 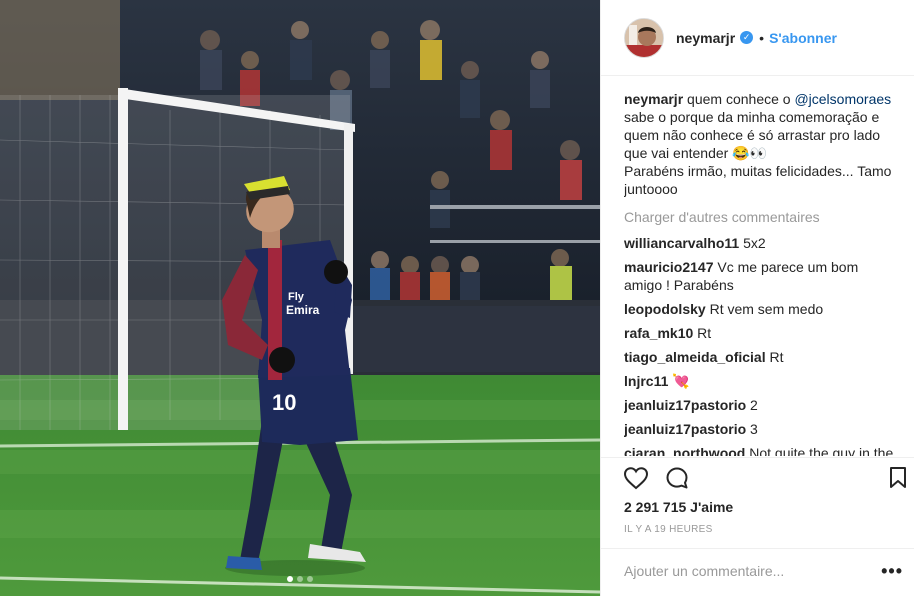 What do you see at coordinates (803, 38) in the screenshot?
I see `follow-button: S'abonner` at bounding box center [803, 38].